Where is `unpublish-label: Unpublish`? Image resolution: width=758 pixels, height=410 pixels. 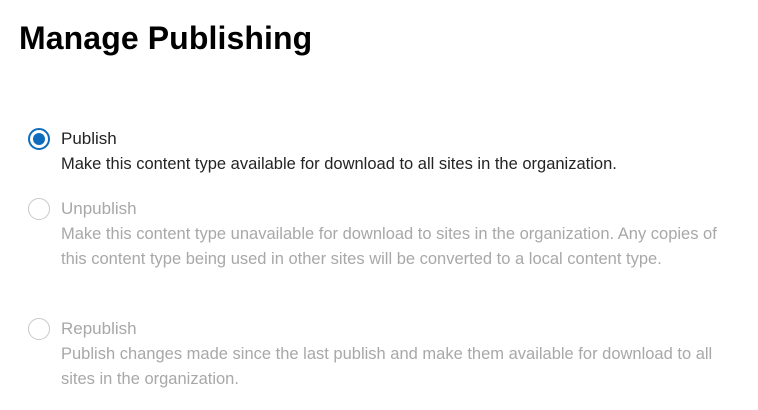 unpublish-label: Unpublish is located at coordinates (99, 208).